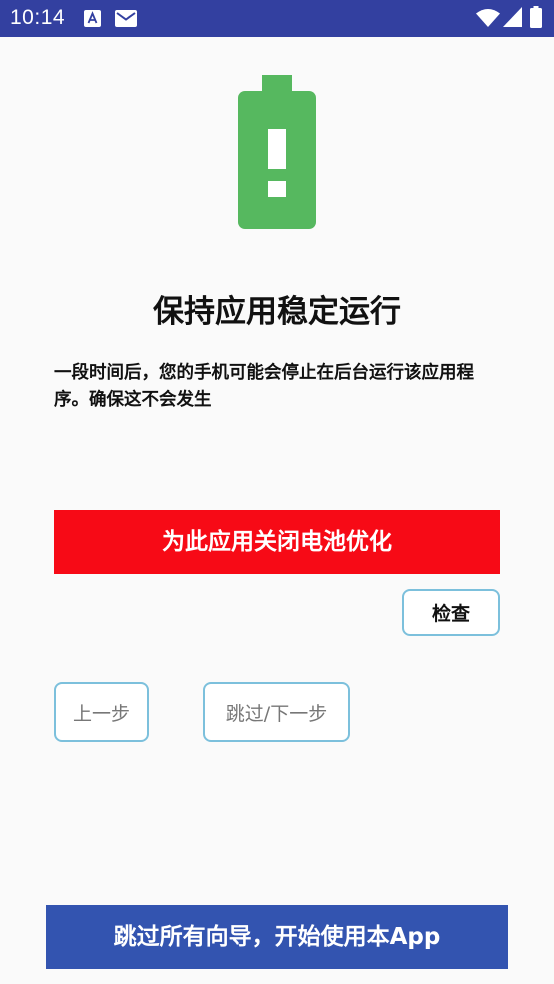 Image resolution: width=554 pixels, height=984 pixels. I want to click on mail-icon, so click(126, 18).